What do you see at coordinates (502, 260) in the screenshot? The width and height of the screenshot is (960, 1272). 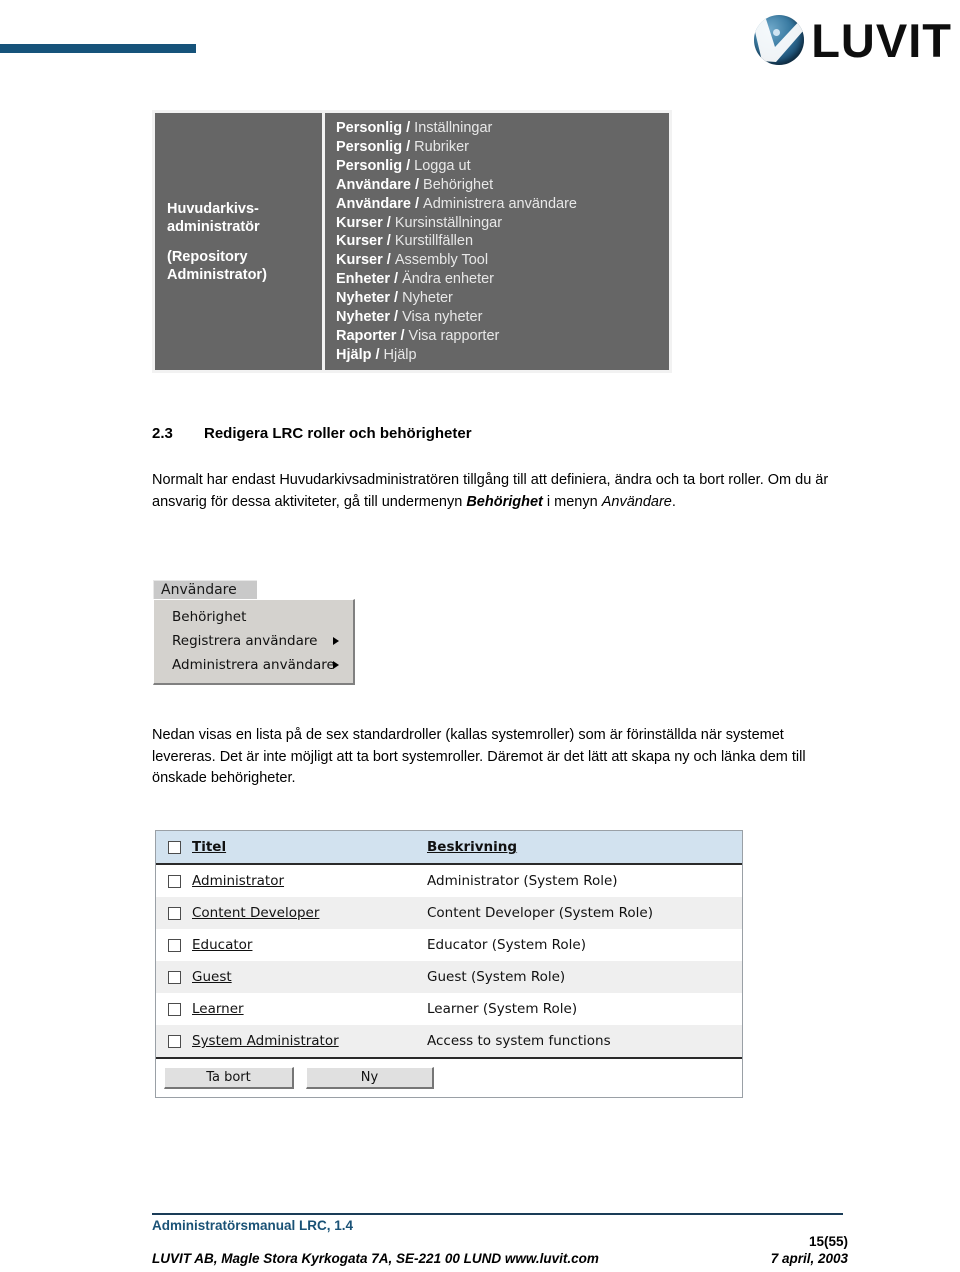 I see `role-permission-line: Kurser / Assembly Tool` at bounding box center [502, 260].